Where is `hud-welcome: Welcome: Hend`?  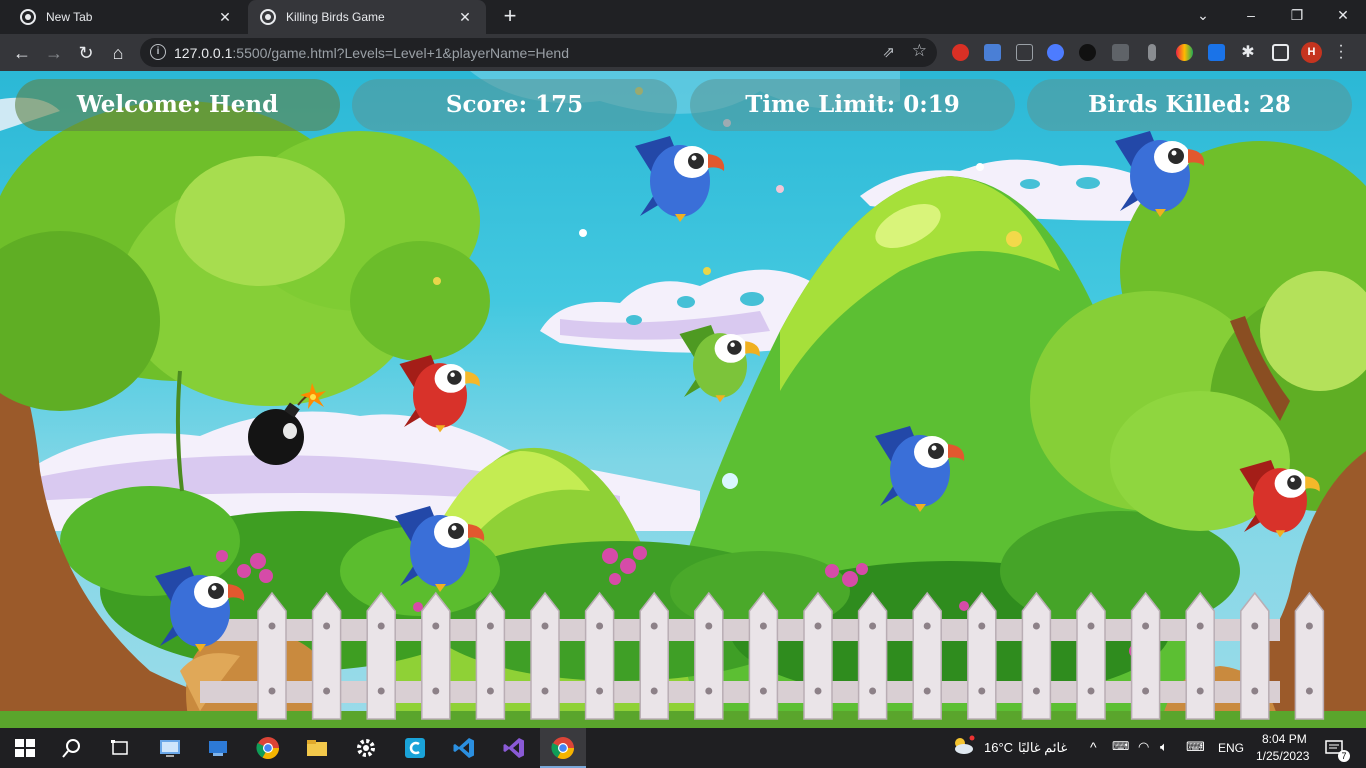 hud-welcome: Welcome: Hend is located at coordinates (177, 105).